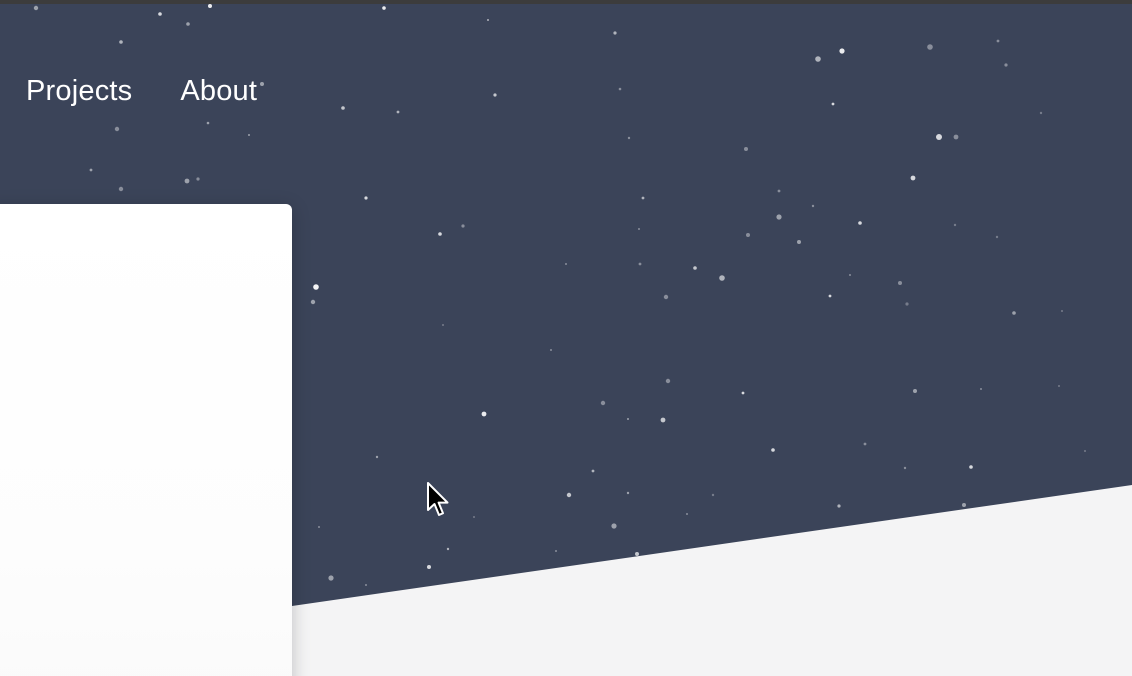 The height and width of the screenshot is (676, 1132). Describe the element at coordinates (566, 2) in the screenshot. I see `browser-top-edge` at that location.